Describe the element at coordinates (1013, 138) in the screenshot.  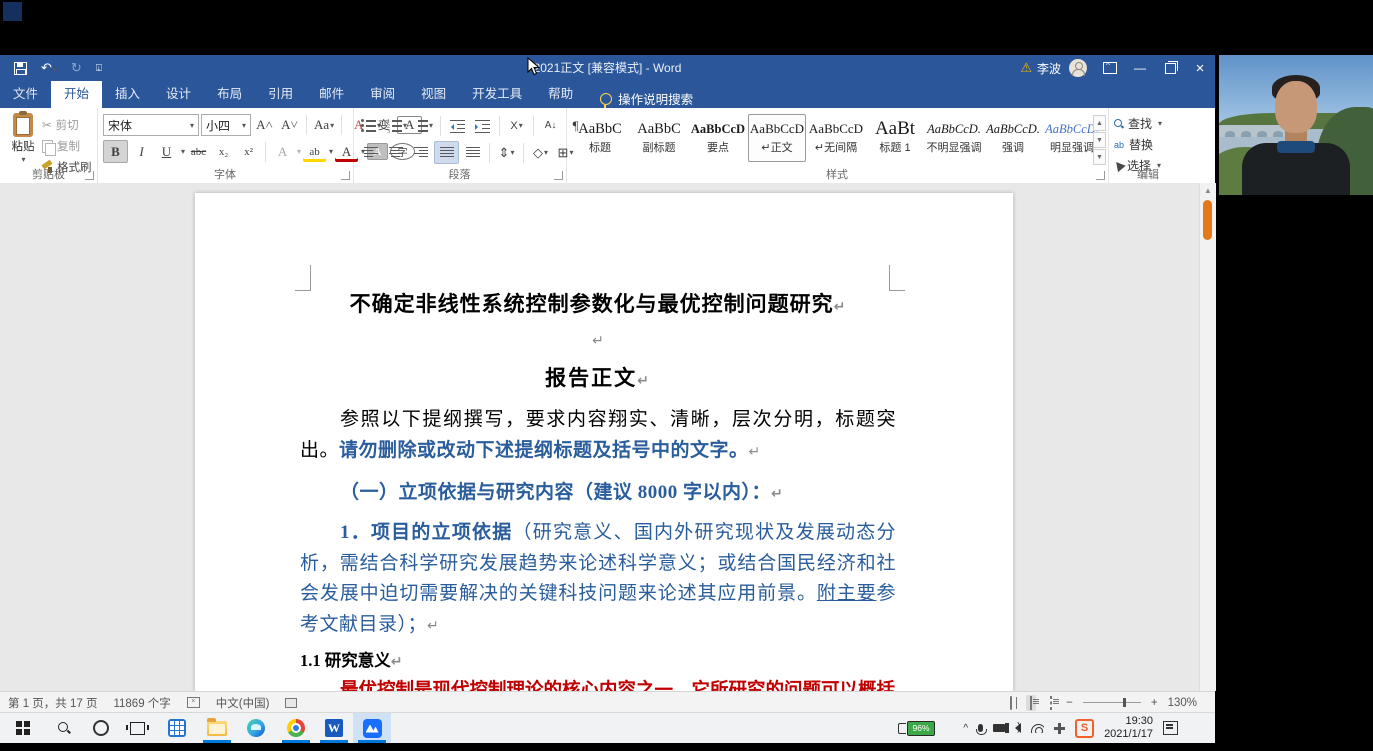
I see `style-emphasis: AaBbCcD. 强调` at that location.